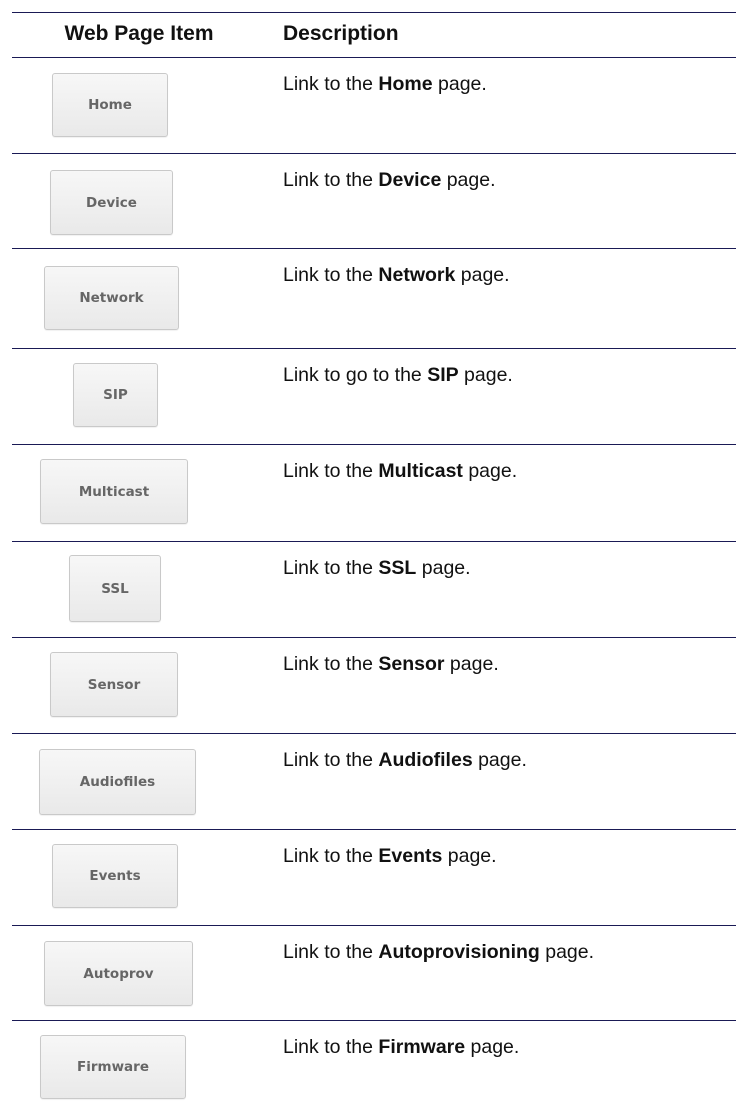 The image size is (736, 1116). Describe the element at coordinates (391, 664) in the screenshot. I see `row-description: Link to the Sensor page.` at that location.